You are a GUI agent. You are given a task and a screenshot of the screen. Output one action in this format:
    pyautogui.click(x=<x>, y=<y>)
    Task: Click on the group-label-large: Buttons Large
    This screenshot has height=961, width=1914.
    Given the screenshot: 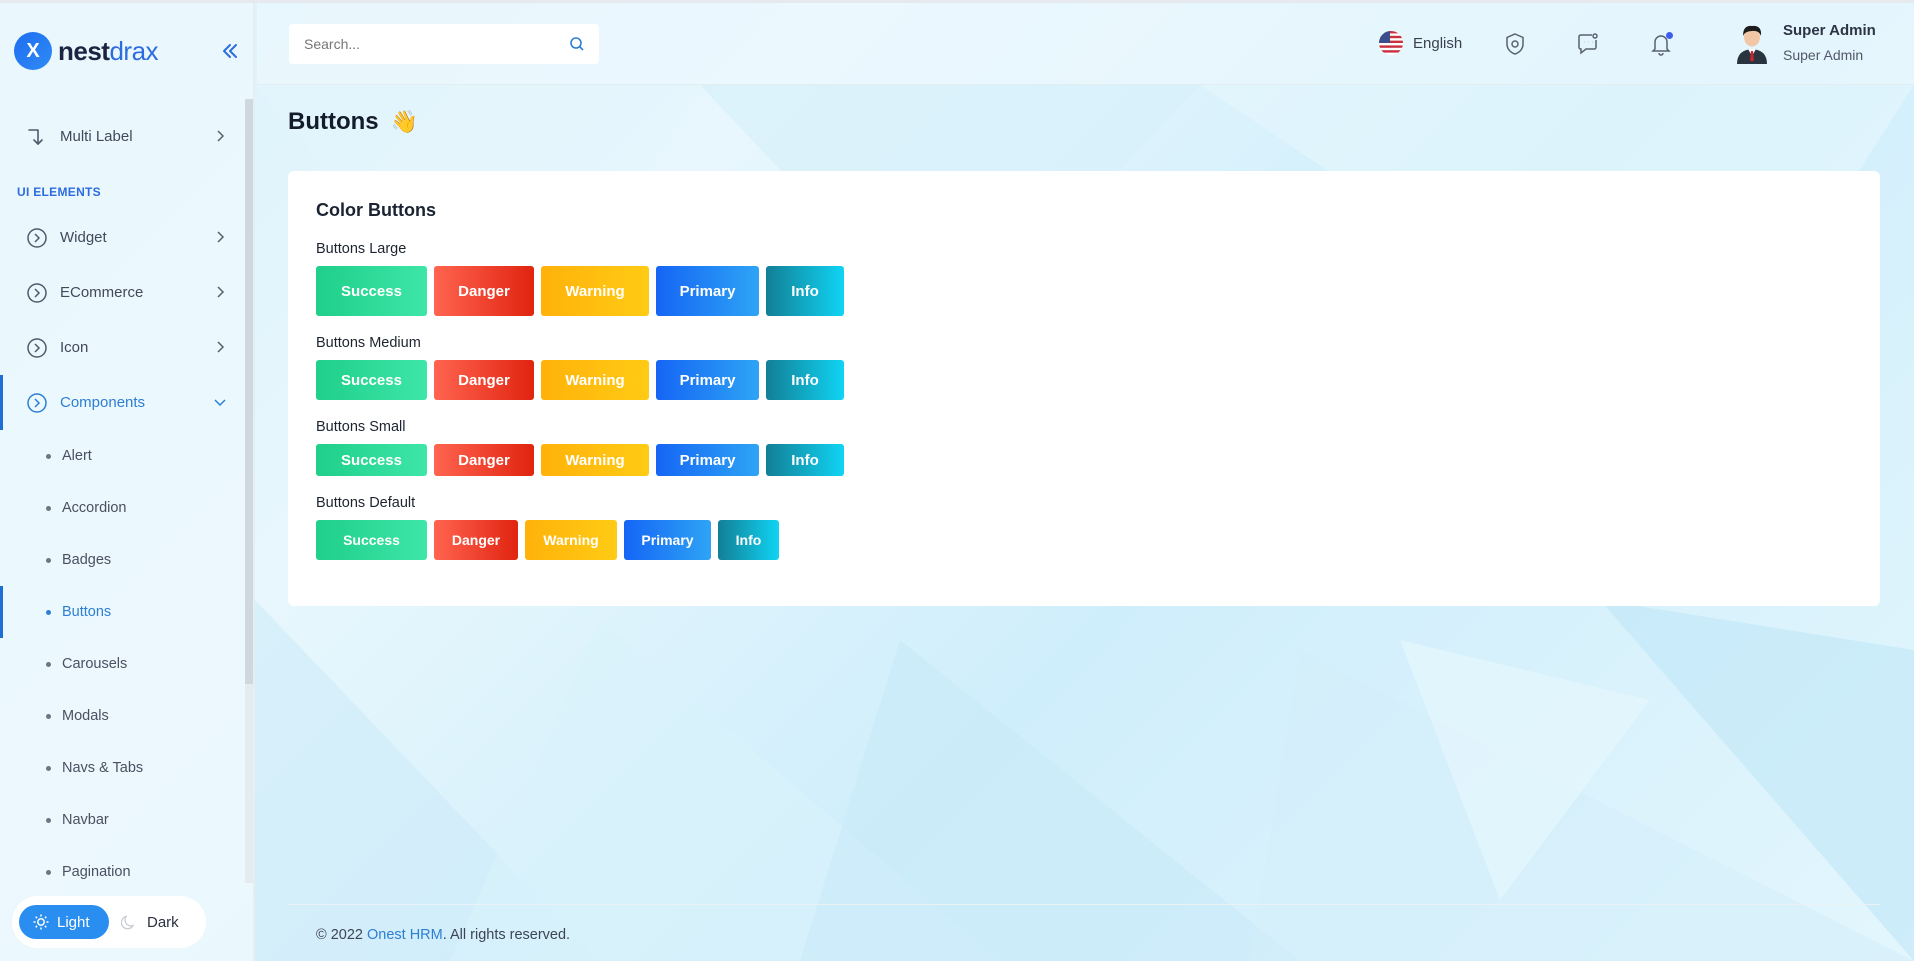 What is the action you would take?
    pyautogui.click(x=361, y=249)
    